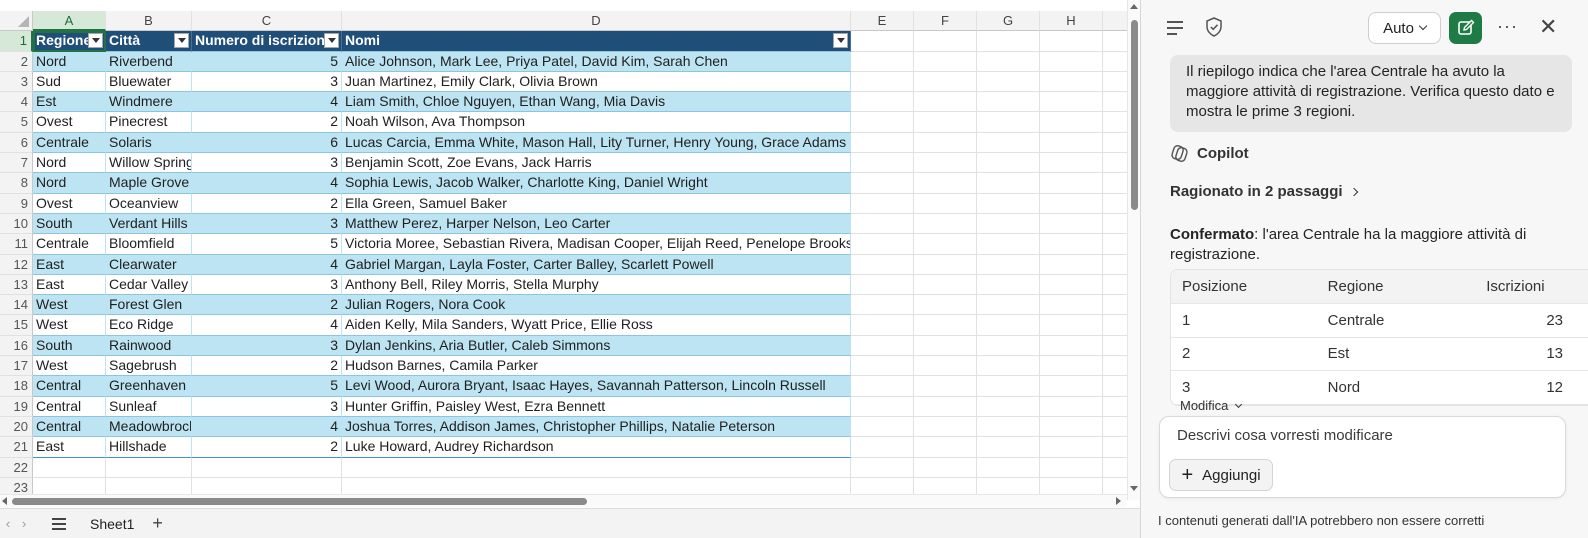 The height and width of the screenshot is (538, 1588). I want to click on table-header-cell: Città, so click(149, 41).